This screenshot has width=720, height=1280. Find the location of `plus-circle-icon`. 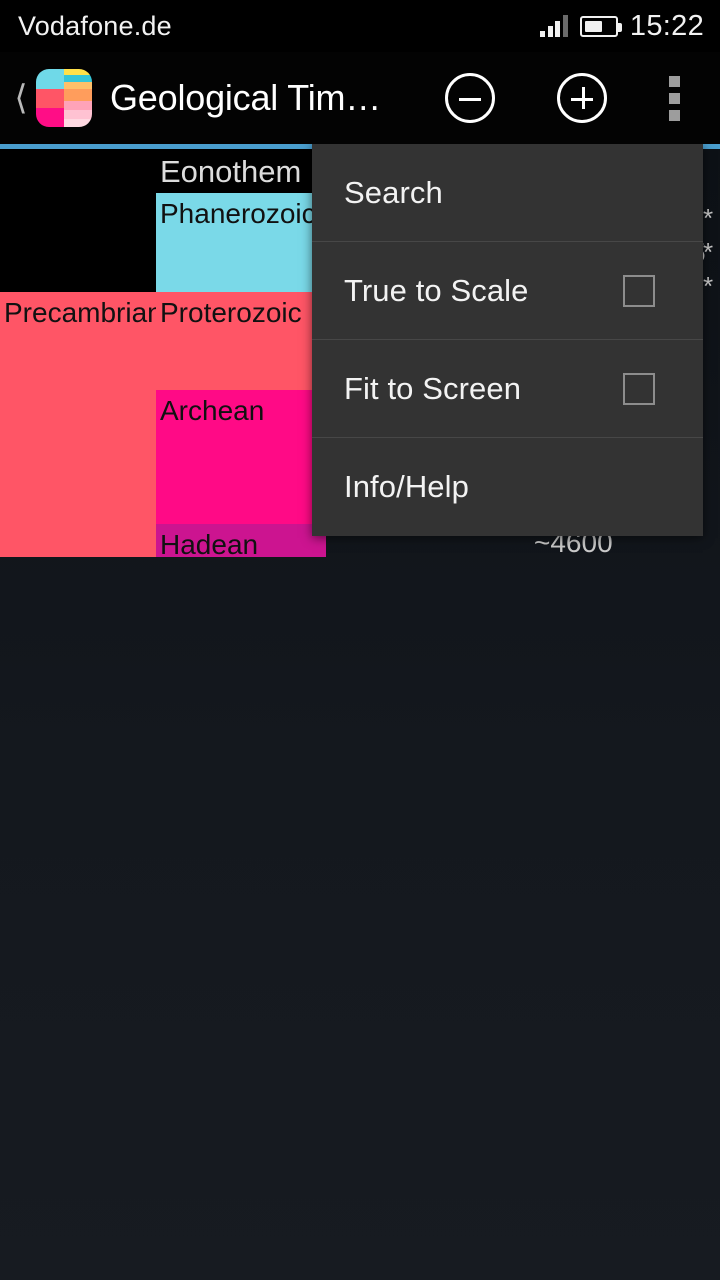

plus-circle-icon is located at coordinates (582, 98).